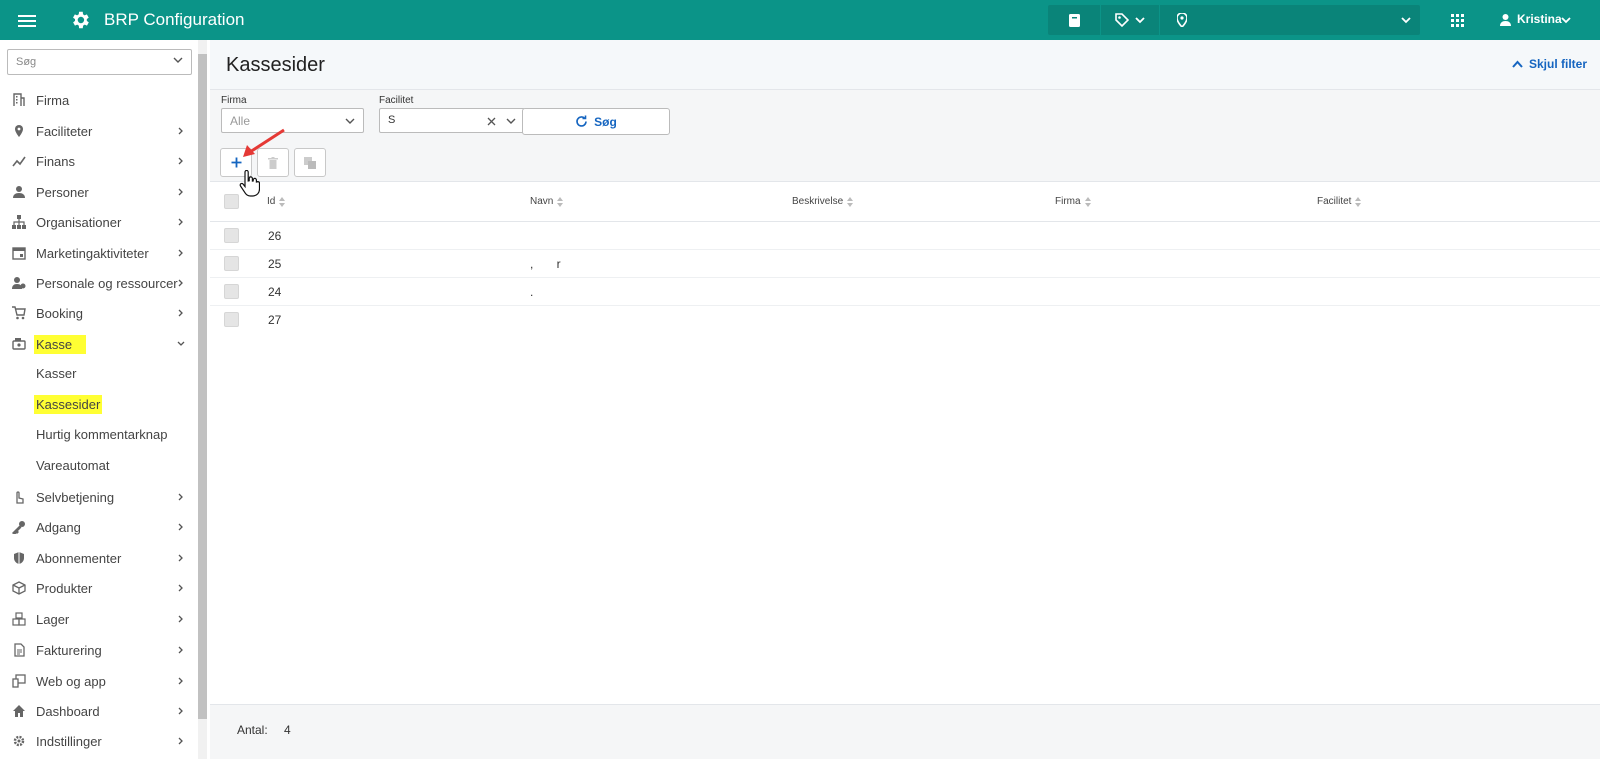  What do you see at coordinates (102, 434) in the screenshot?
I see `sidebar-subitem-label: Hurtig kommentarknap` at bounding box center [102, 434].